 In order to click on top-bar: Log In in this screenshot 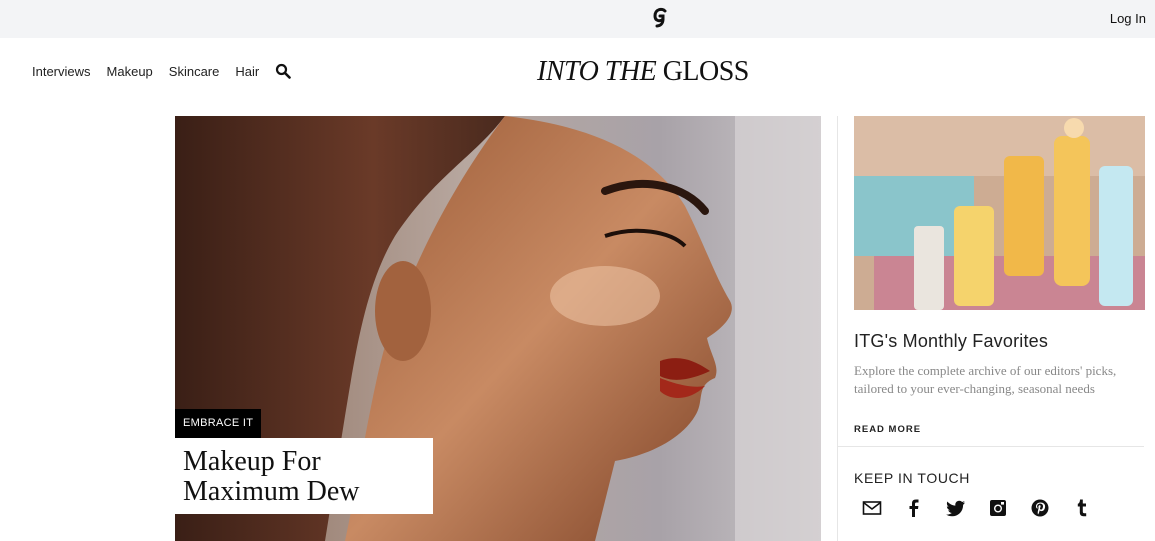, I will do `click(577, 19)`.